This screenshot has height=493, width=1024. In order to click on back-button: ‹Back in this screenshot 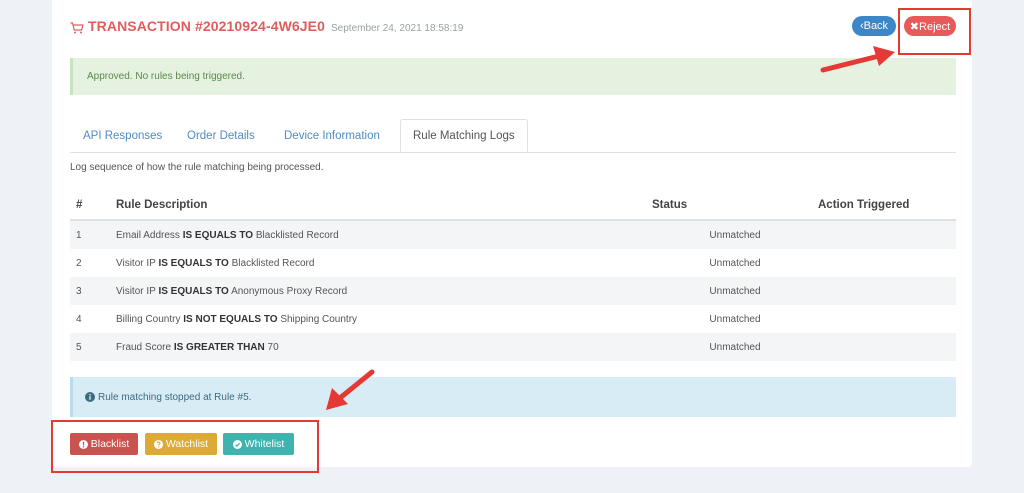, I will do `click(874, 26)`.